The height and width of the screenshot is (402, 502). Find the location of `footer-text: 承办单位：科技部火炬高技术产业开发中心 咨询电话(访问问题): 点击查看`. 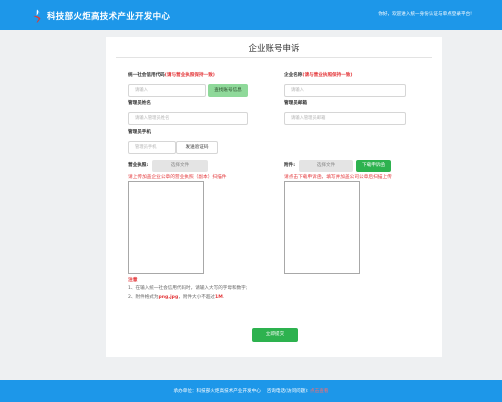

footer-text: 承办单位：科技部火炬高技术产业开发中心 咨询电话(访问问题): 点击查看 is located at coordinates (251, 391).